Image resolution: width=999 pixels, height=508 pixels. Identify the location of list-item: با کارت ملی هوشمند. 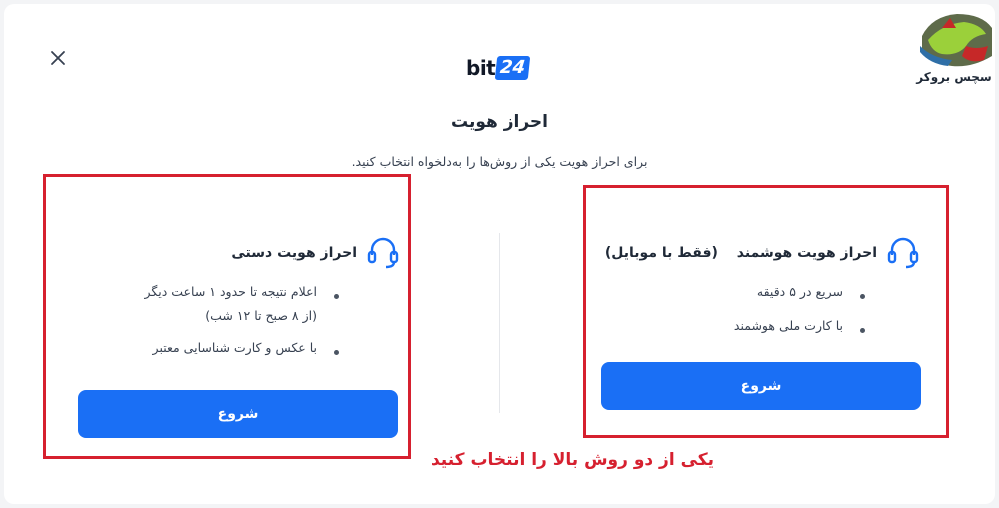
(799, 326).